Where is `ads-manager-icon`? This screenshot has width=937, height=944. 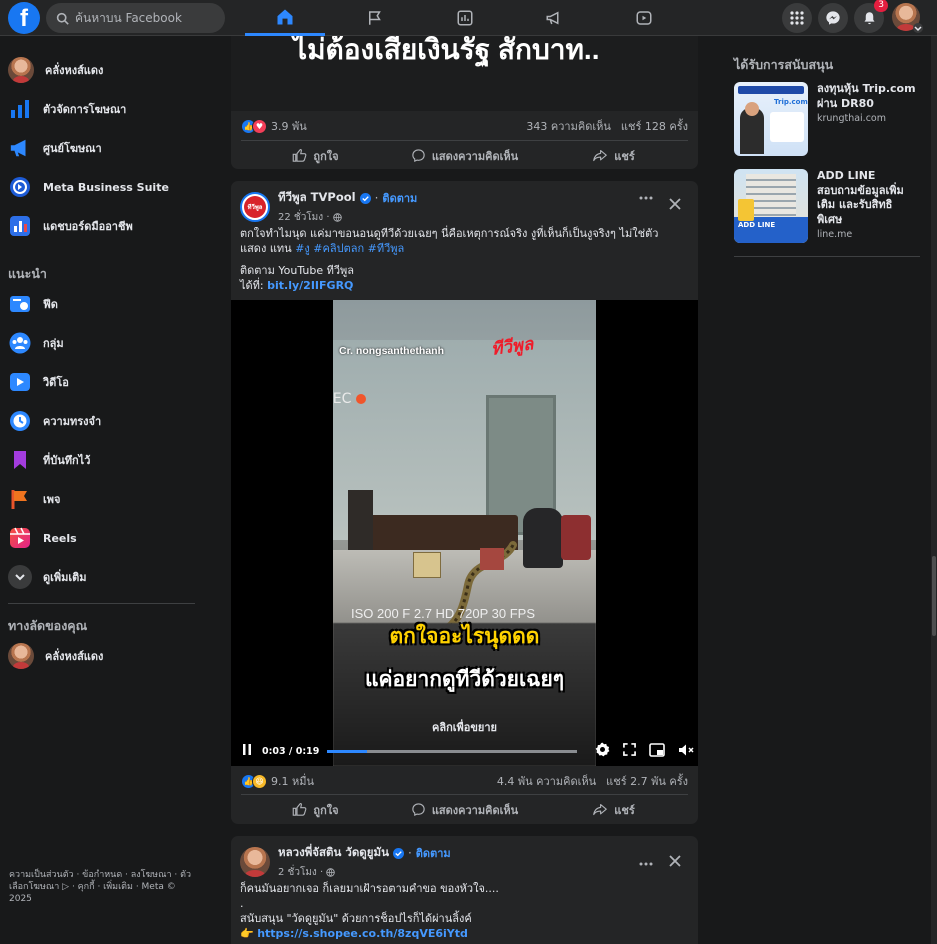 ads-manager-icon is located at coordinates (20, 109).